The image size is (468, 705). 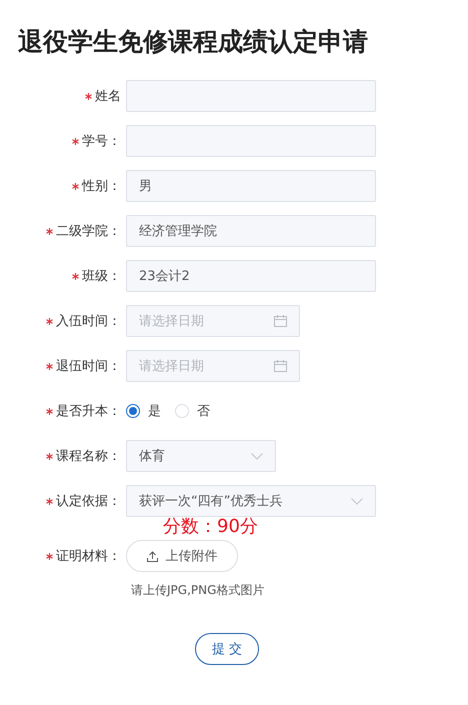 What do you see at coordinates (133, 411) in the screenshot?
I see `radio-button` at bounding box center [133, 411].